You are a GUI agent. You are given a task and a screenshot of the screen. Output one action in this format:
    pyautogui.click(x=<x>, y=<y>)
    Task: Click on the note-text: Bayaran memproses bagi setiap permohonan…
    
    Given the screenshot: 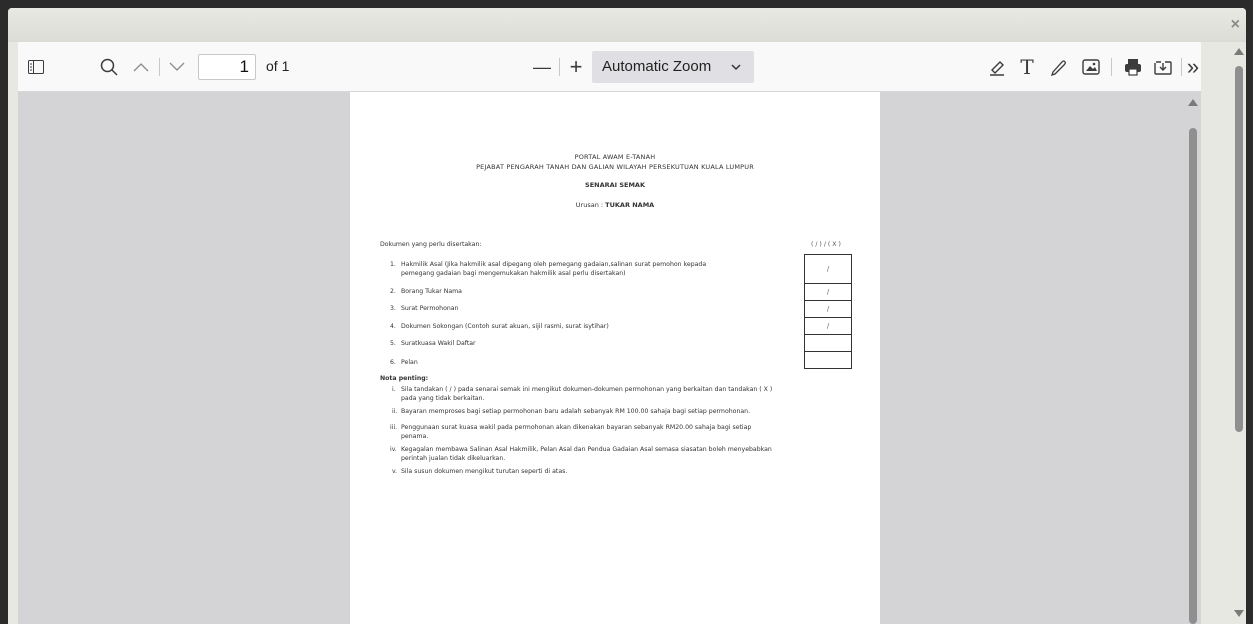 What is the action you would take?
    pyautogui.click(x=576, y=411)
    